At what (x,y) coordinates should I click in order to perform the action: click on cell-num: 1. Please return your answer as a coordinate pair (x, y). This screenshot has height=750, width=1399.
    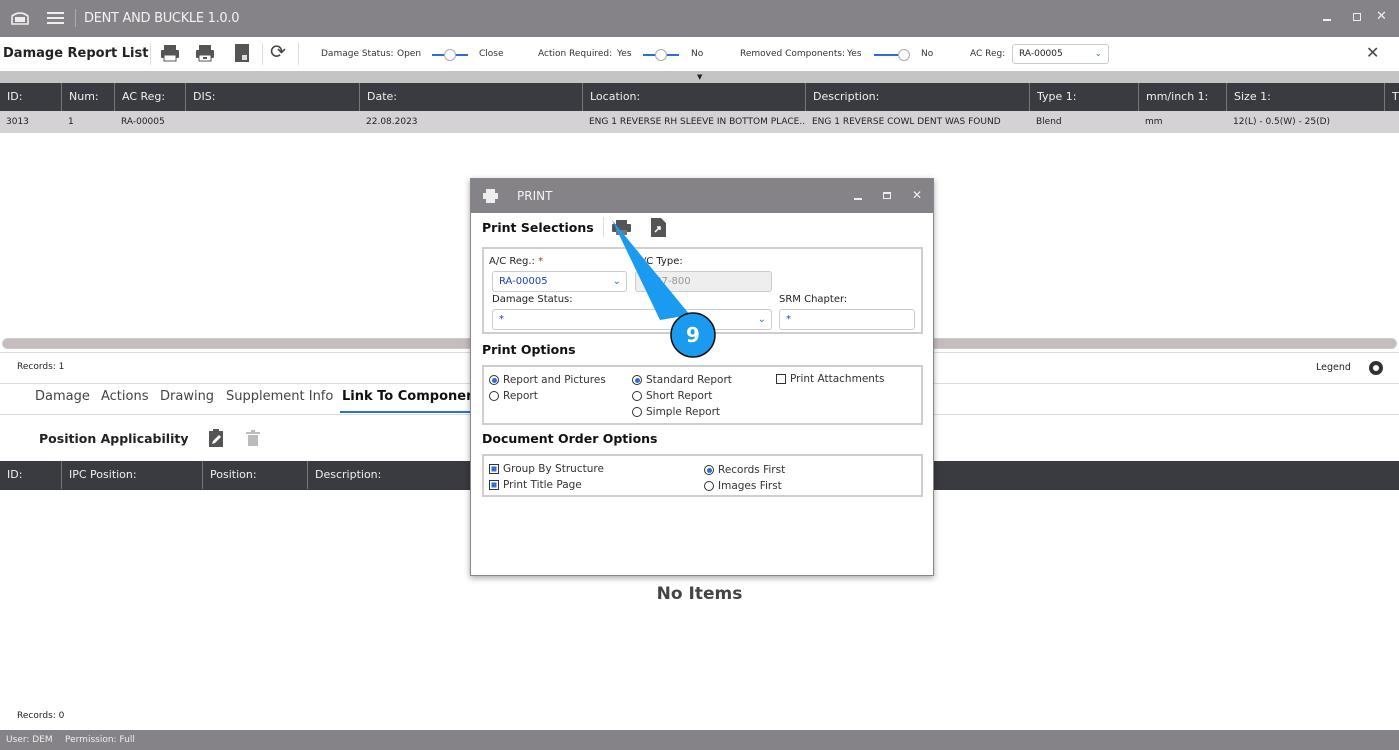
    Looking at the image, I should click on (71, 122).